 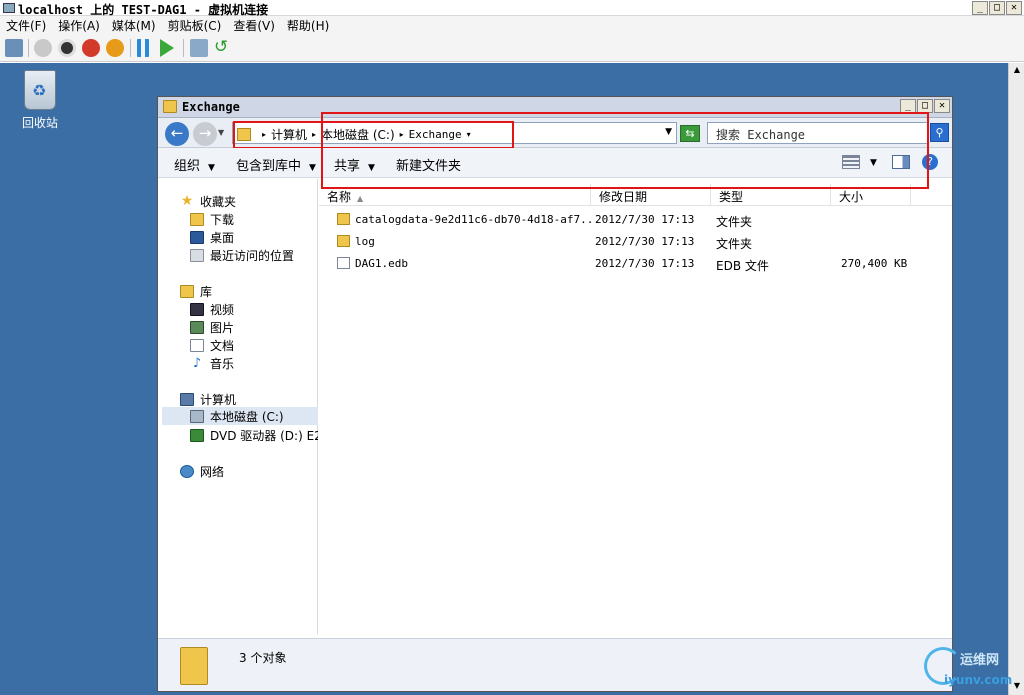 What do you see at coordinates (339, 197) in the screenshot?
I see `column-name-label: 名称` at bounding box center [339, 197].